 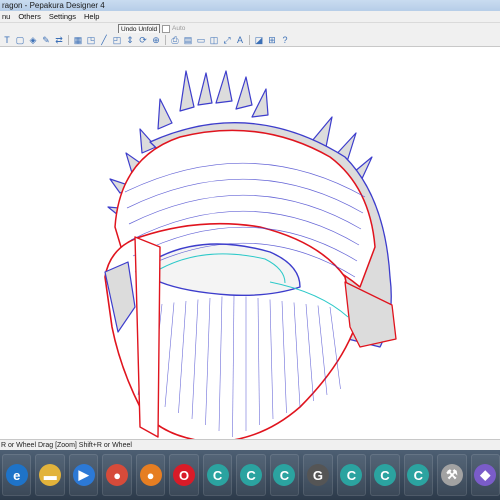 What do you see at coordinates (175, 40) in the screenshot?
I see `print-icon: ⎙` at bounding box center [175, 40].